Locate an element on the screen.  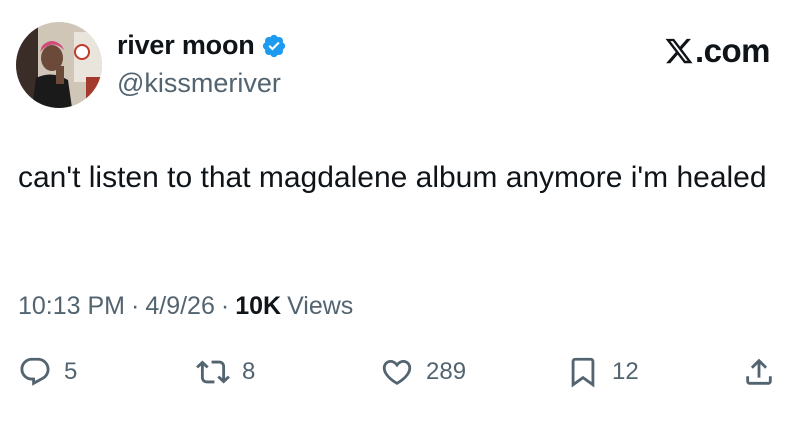
author-display-name: river moon is located at coordinates (186, 45).